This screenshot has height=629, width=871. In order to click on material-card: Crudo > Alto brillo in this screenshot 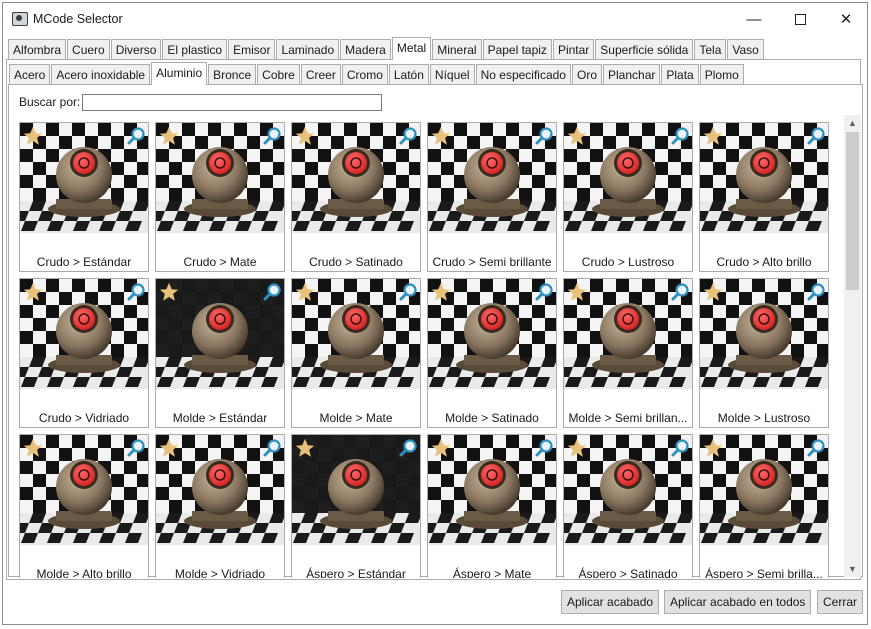, I will do `click(764, 197)`.